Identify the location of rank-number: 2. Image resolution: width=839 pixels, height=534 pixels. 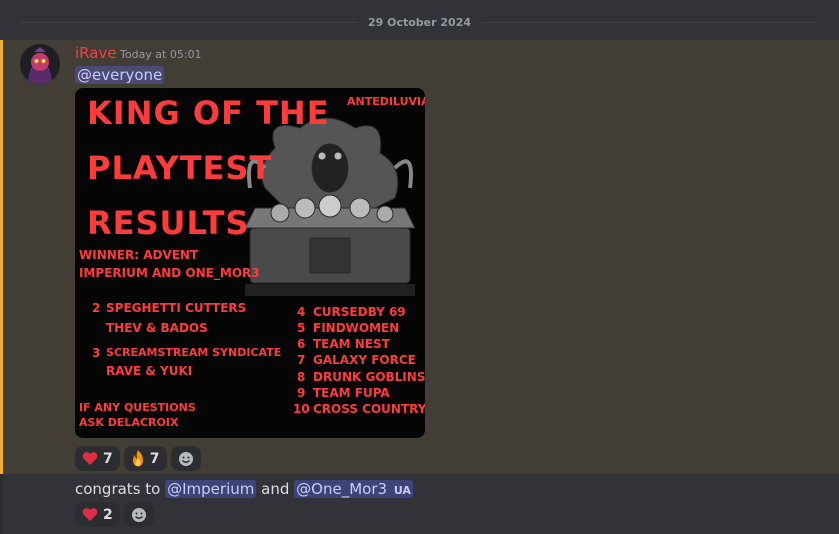
(96, 308).